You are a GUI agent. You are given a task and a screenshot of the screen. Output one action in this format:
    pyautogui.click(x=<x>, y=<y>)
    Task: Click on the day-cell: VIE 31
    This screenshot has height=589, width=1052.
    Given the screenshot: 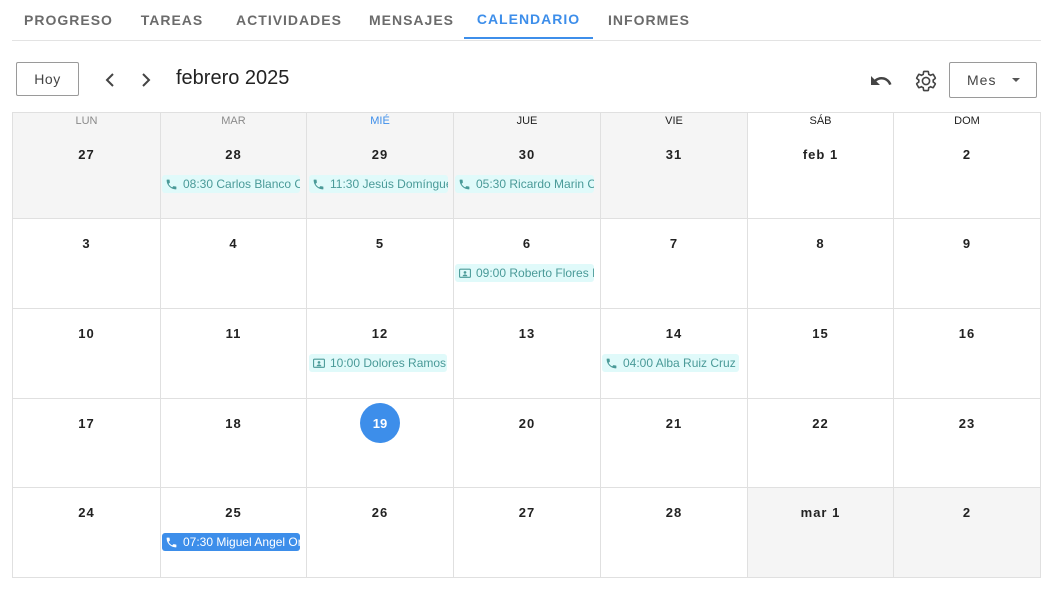 What is the action you would take?
    pyautogui.click(x=674, y=166)
    